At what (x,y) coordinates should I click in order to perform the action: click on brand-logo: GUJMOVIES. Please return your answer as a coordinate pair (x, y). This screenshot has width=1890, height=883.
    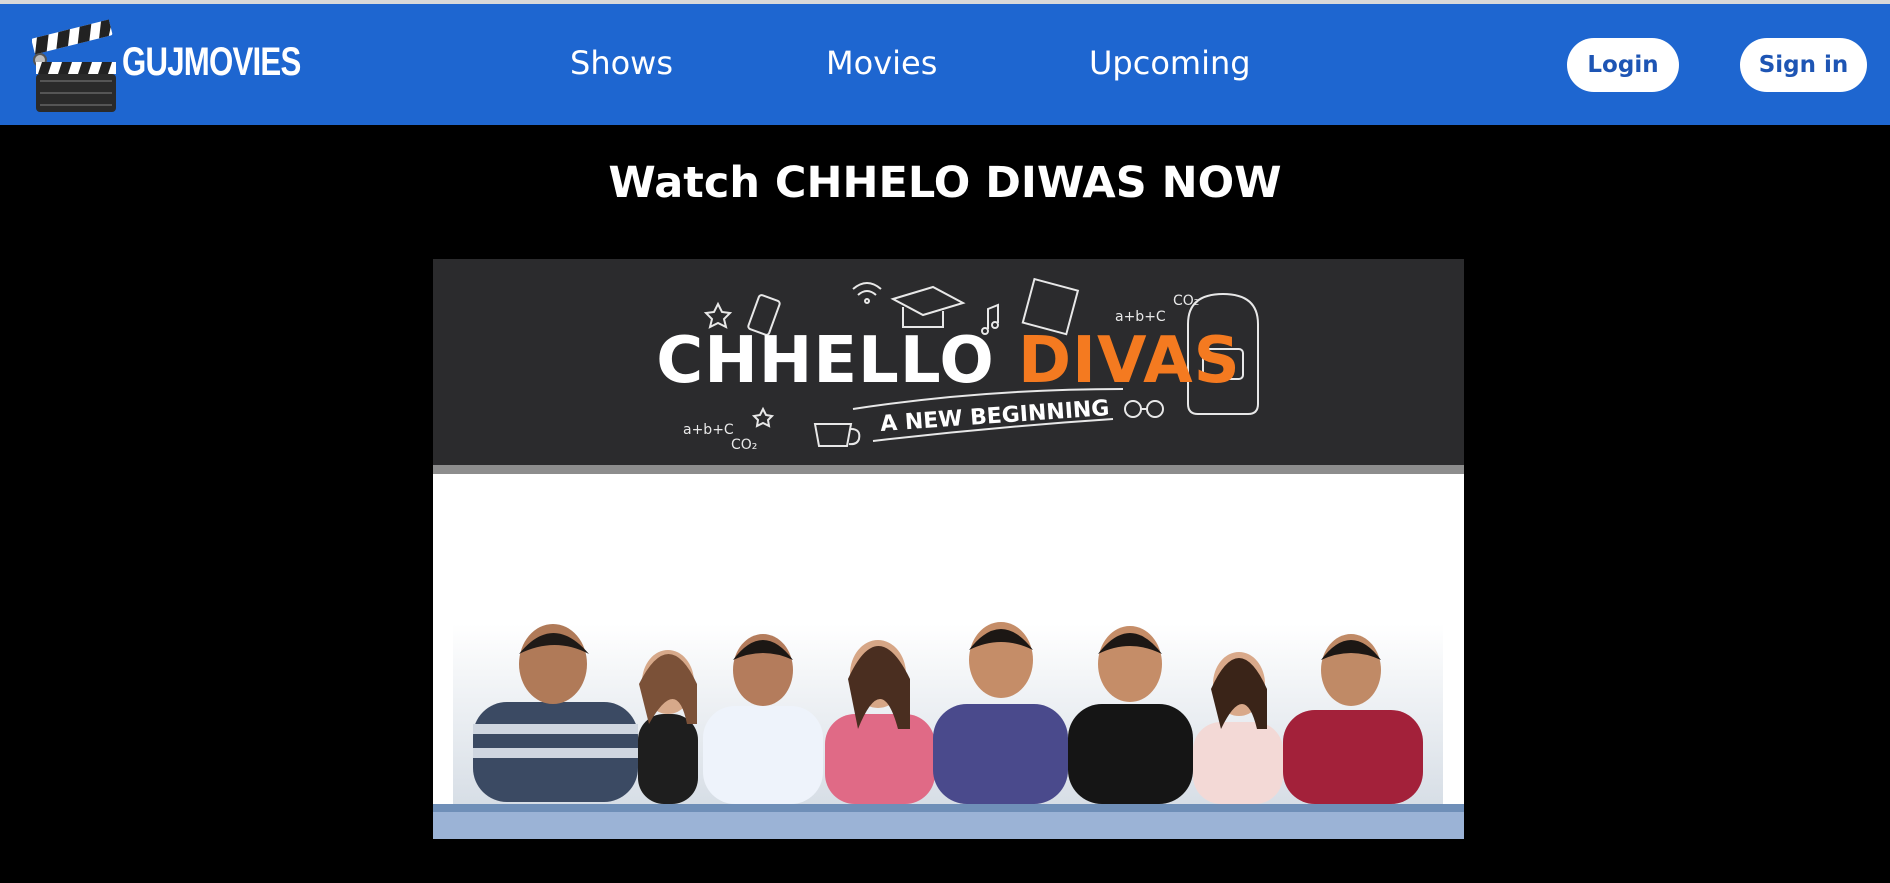
    Looking at the image, I should click on (166, 66).